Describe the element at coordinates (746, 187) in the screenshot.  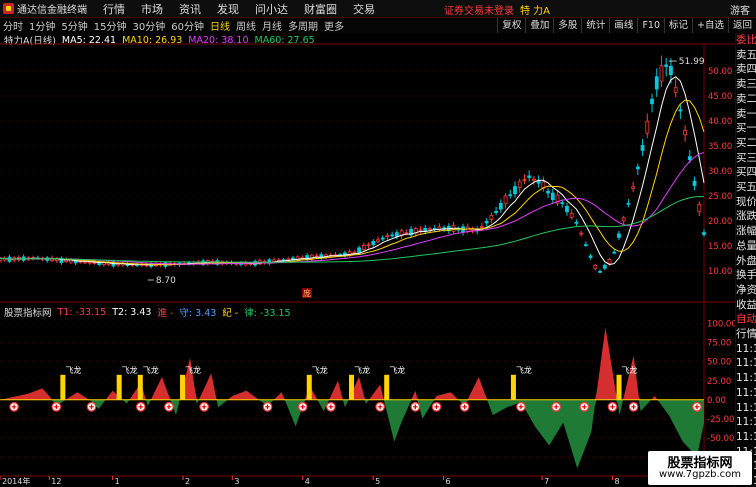
I see `sidebar-buy5: 买五` at that location.